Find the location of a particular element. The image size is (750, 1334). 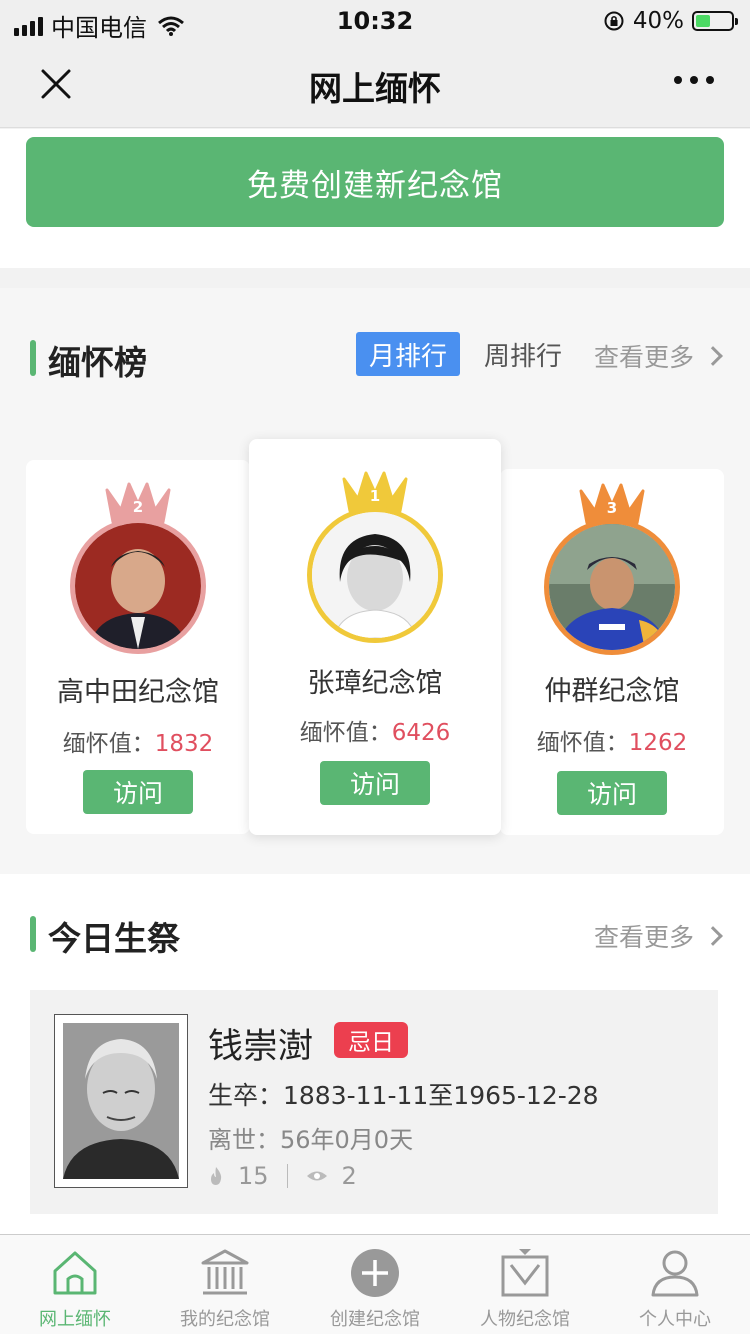

rank-card-2: 2 高中田纪念馆 缅怀值：1832 访问 is located at coordinates (138, 647).